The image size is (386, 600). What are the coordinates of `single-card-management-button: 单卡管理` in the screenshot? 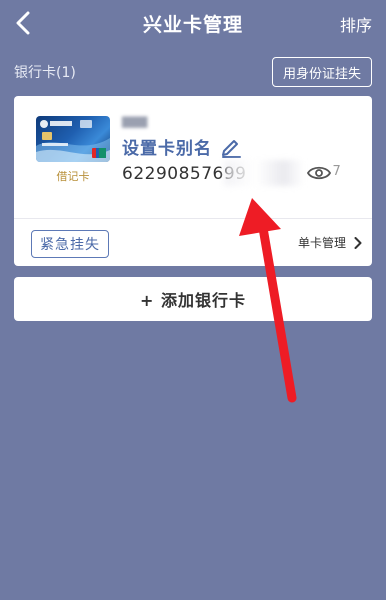 It's located at (330, 242).